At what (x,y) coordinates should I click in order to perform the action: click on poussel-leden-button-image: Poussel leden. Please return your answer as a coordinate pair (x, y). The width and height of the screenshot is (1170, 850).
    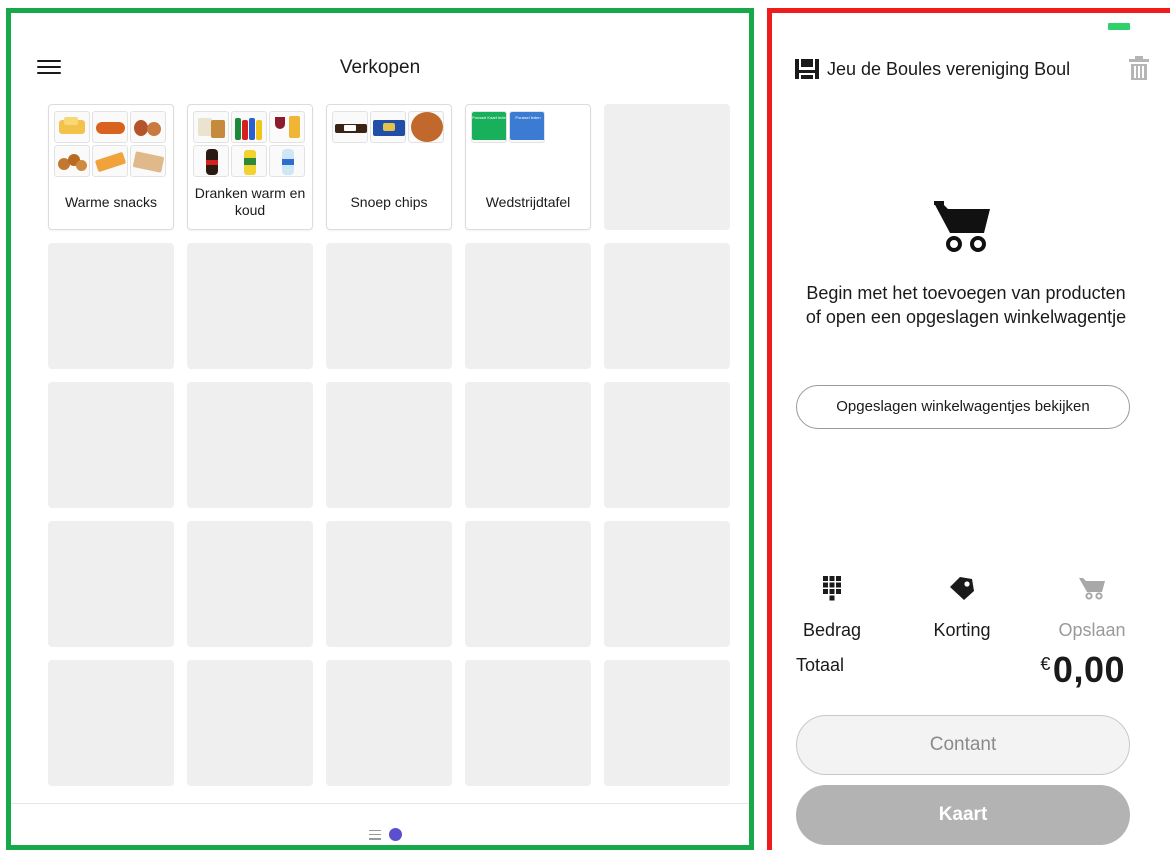
    Looking at the image, I should click on (527, 126).